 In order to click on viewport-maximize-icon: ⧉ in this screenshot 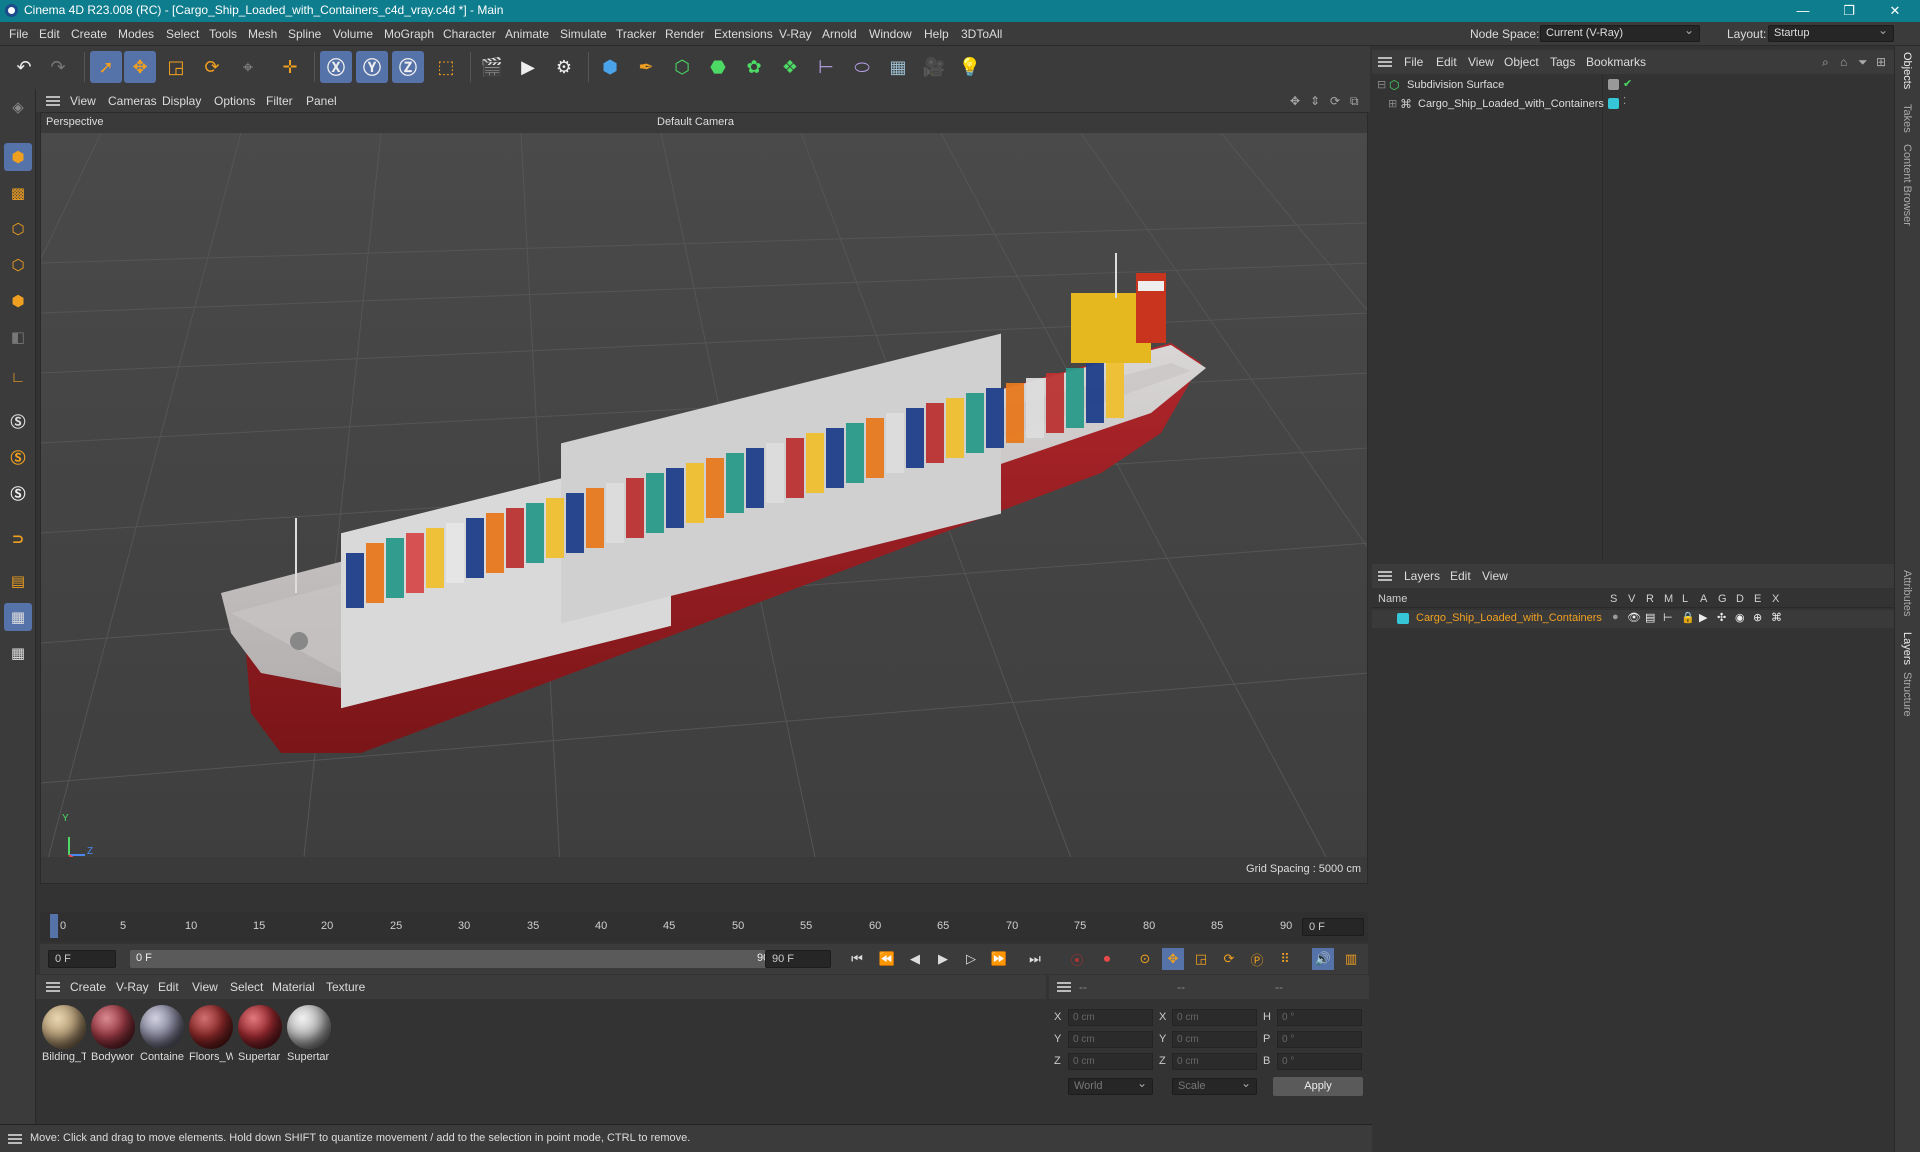, I will do `click(1354, 101)`.